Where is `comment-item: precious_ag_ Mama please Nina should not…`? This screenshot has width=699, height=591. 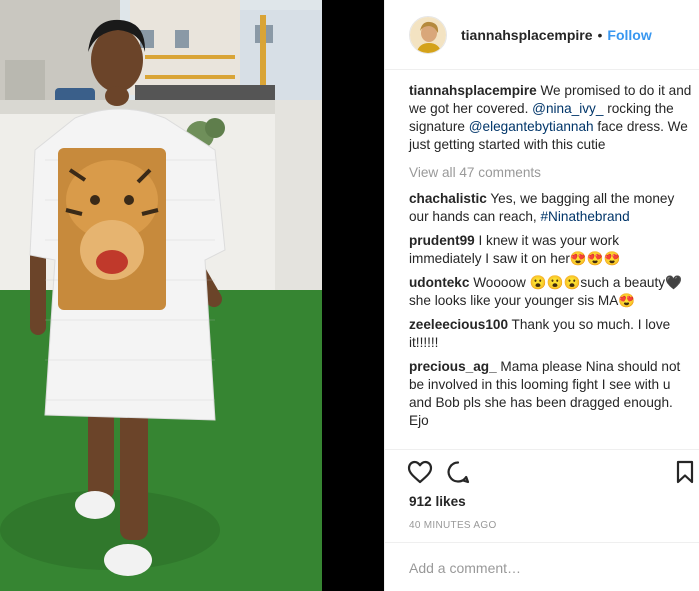
comment-item: precious_ag_ Mama please Nina should not… is located at coordinates (551, 394).